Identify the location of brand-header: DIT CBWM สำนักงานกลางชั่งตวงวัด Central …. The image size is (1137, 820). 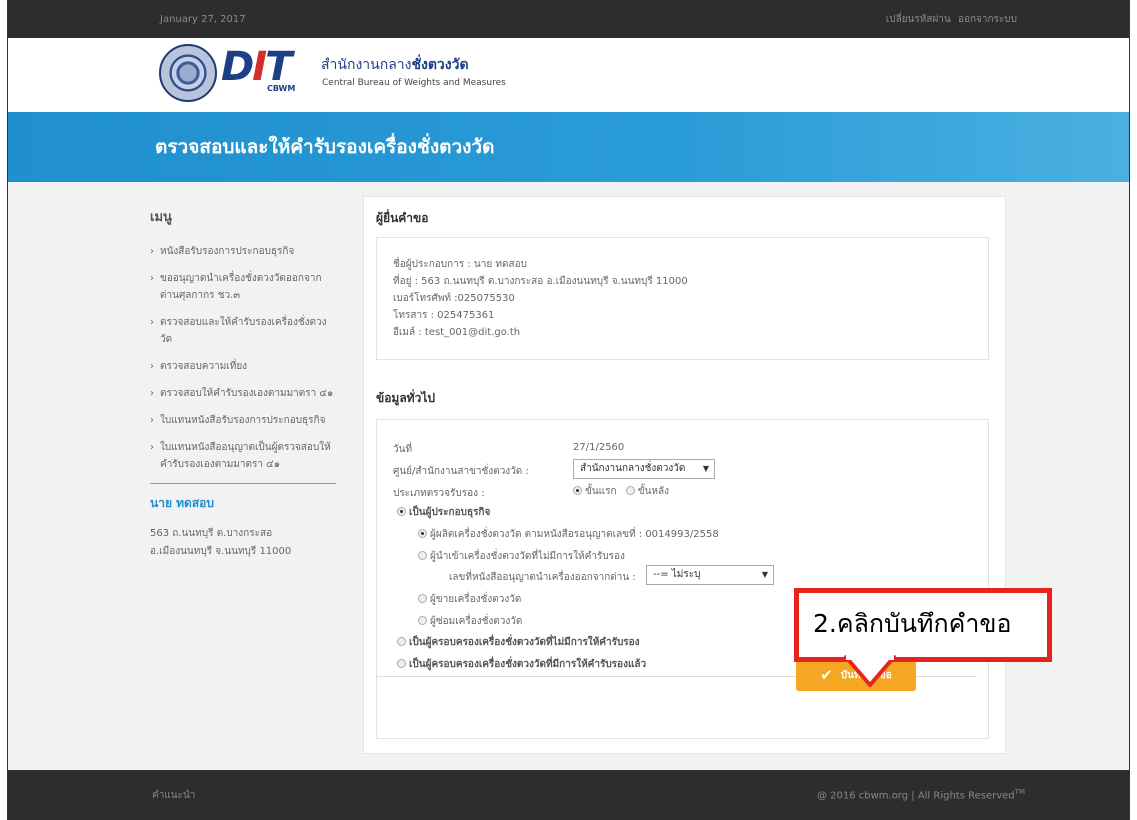
(568, 75).